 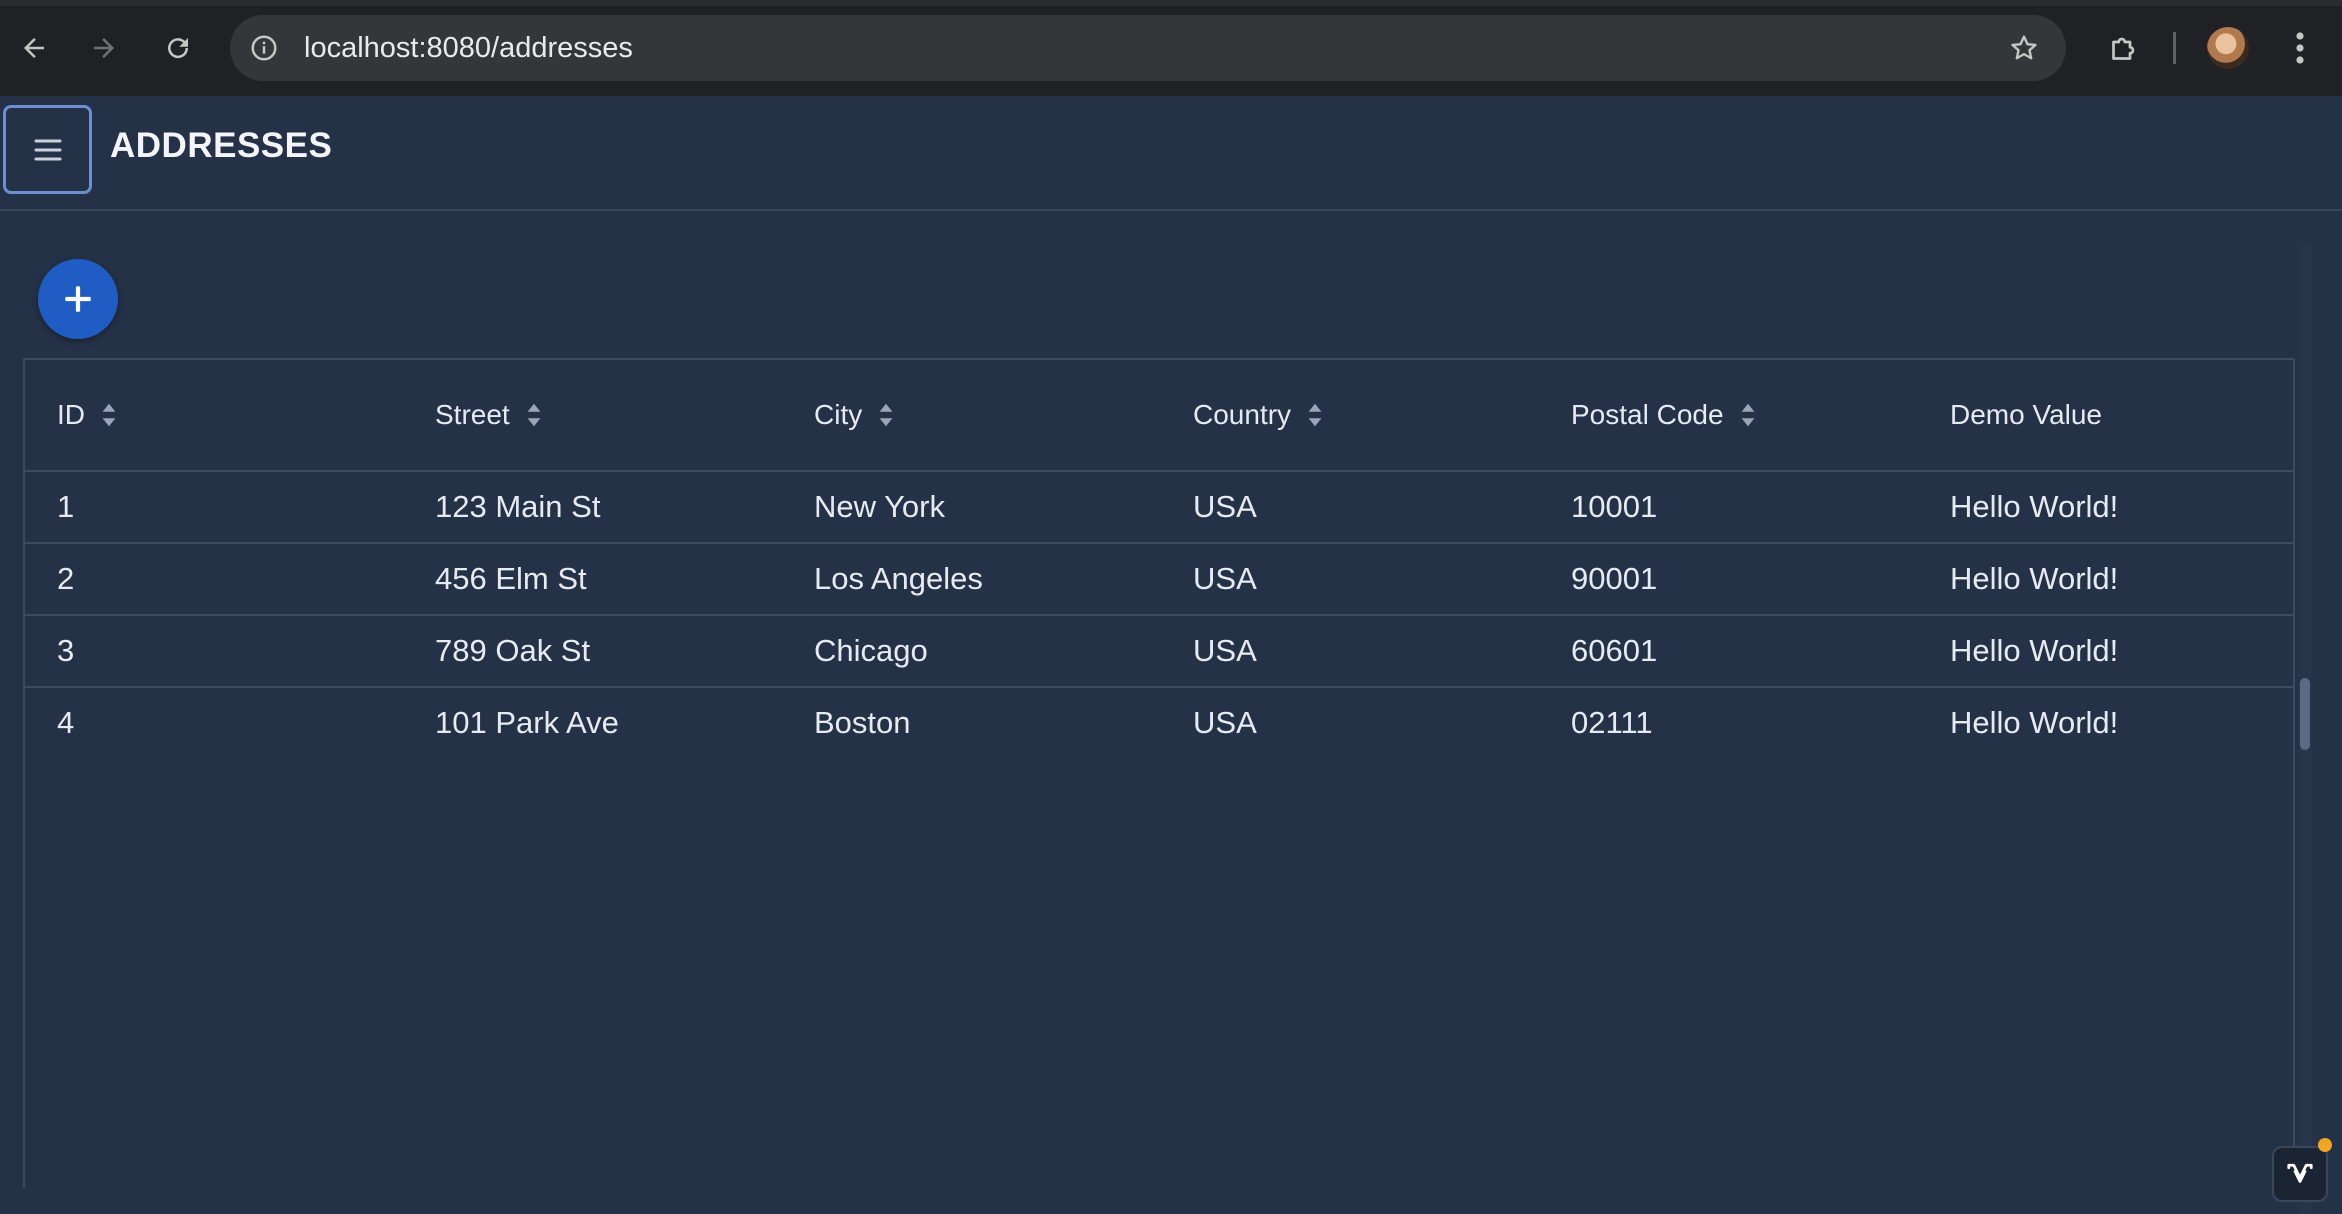 I want to click on cell-city: New York, so click(x=879, y=506).